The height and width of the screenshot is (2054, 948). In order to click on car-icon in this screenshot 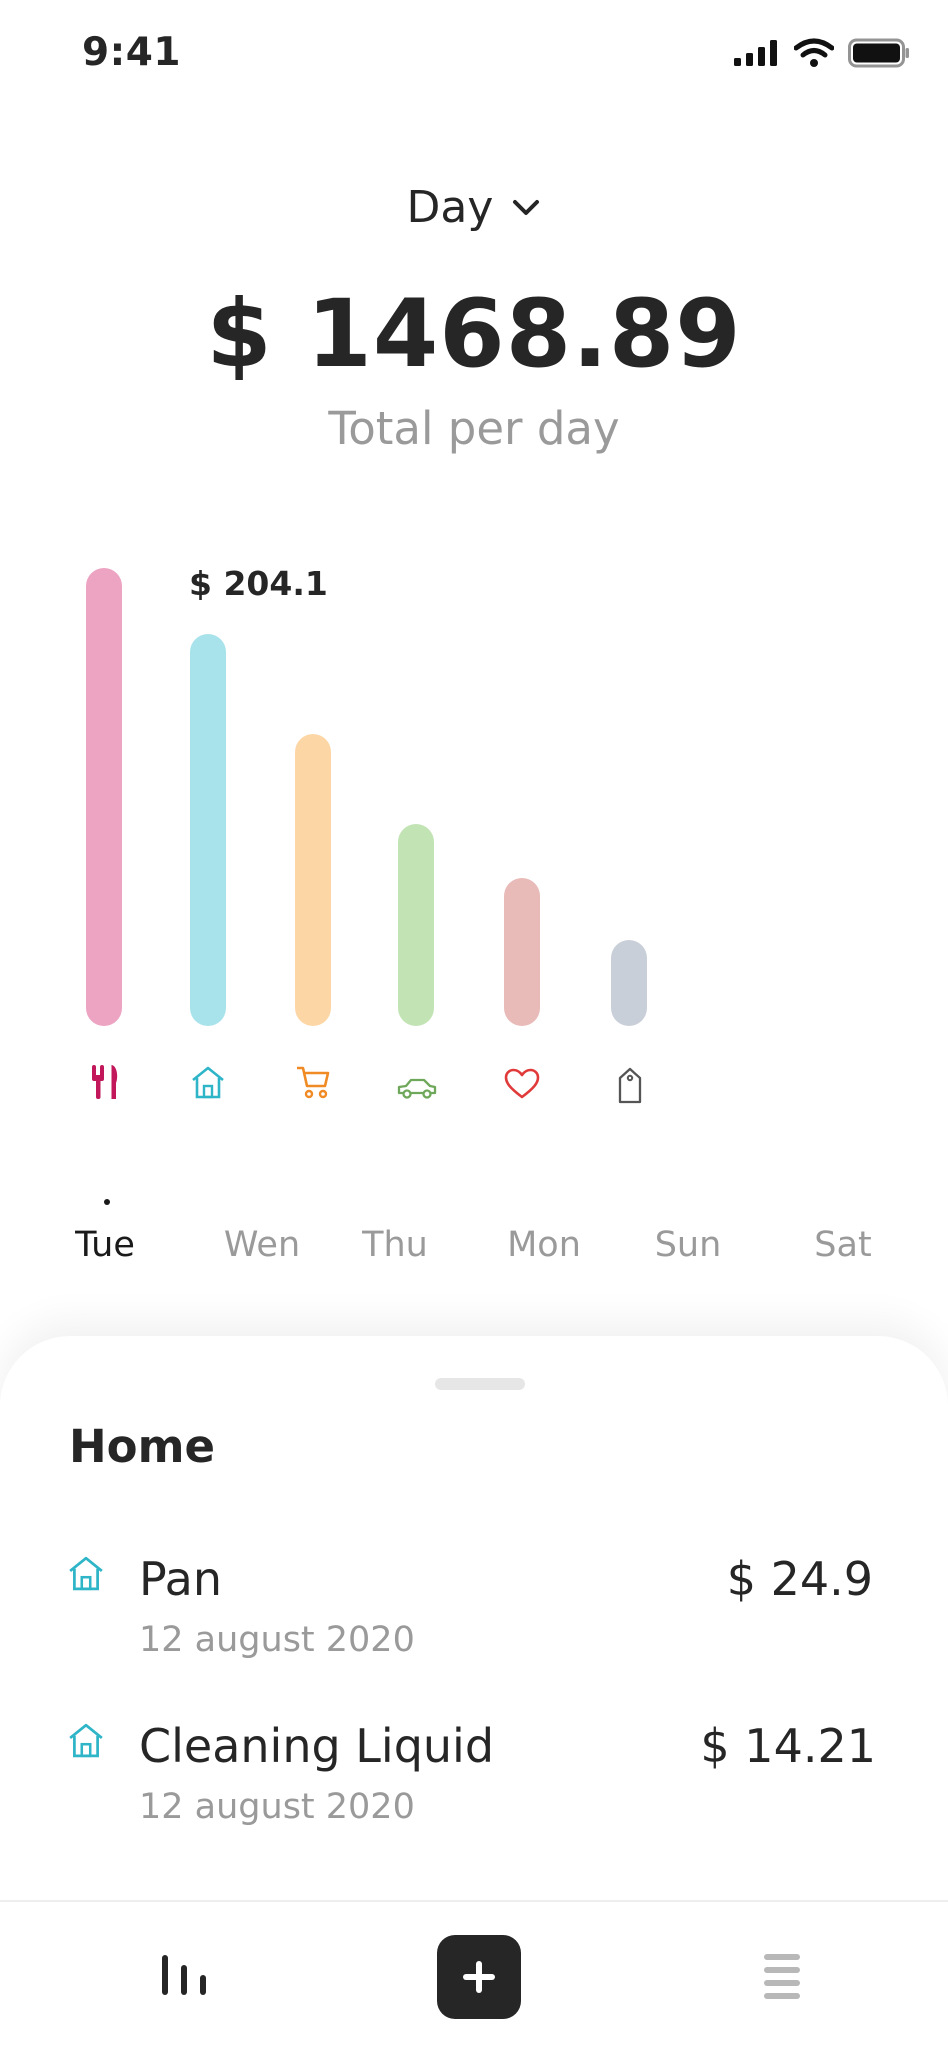, I will do `click(417, 1088)`.